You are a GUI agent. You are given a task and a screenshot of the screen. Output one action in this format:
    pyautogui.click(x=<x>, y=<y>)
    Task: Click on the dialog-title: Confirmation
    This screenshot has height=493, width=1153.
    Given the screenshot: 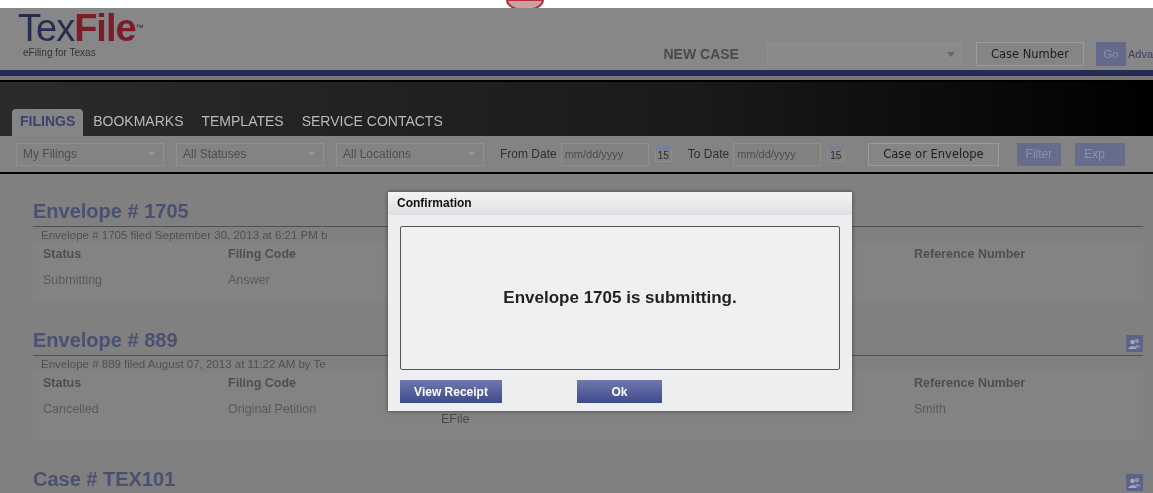 What is the action you would take?
    pyautogui.click(x=620, y=203)
    